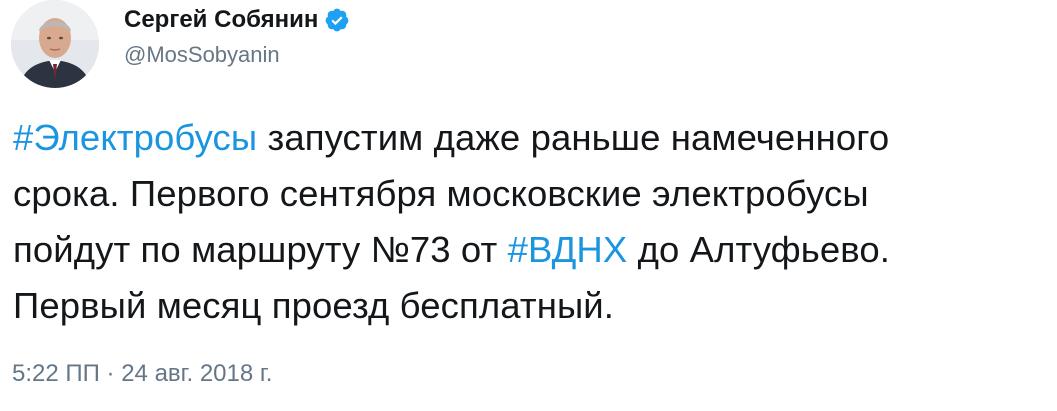 Image resolution: width=1057 pixels, height=411 pixels. What do you see at coordinates (314, 305) in the screenshot?
I see `tweet-text-segment: Первый месяц проезд бесплатный.` at bounding box center [314, 305].